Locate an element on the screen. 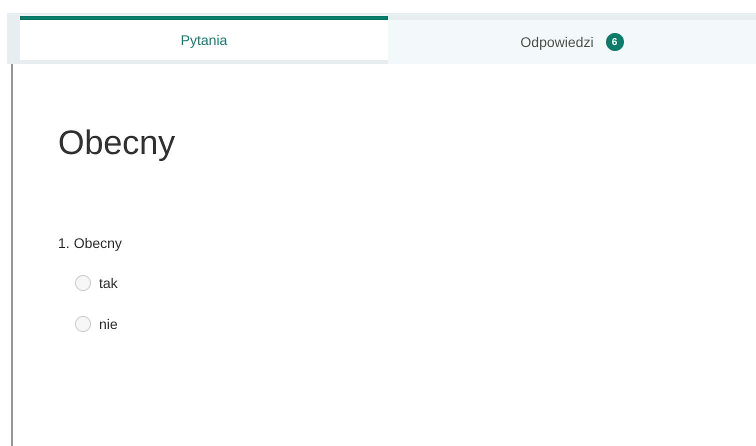 This screenshot has height=446, width=756. question-title: Obecny is located at coordinates (98, 243).